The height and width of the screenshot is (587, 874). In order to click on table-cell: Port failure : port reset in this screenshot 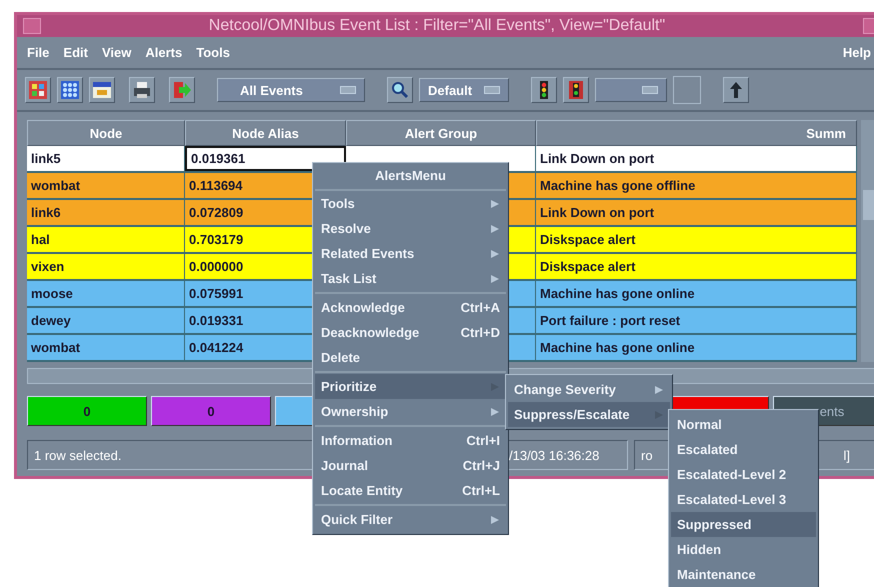, I will do `click(696, 320)`.